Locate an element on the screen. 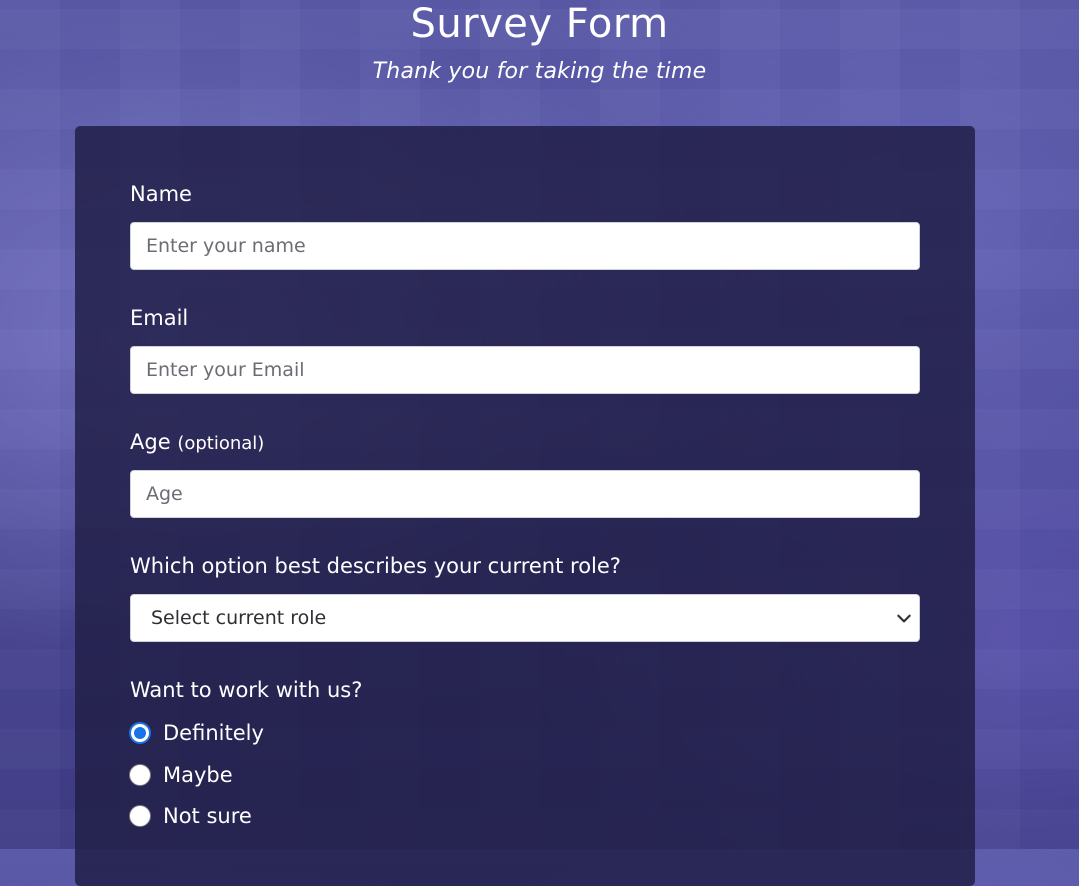  radio-button-not-sure is located at coordinates (140, 816).